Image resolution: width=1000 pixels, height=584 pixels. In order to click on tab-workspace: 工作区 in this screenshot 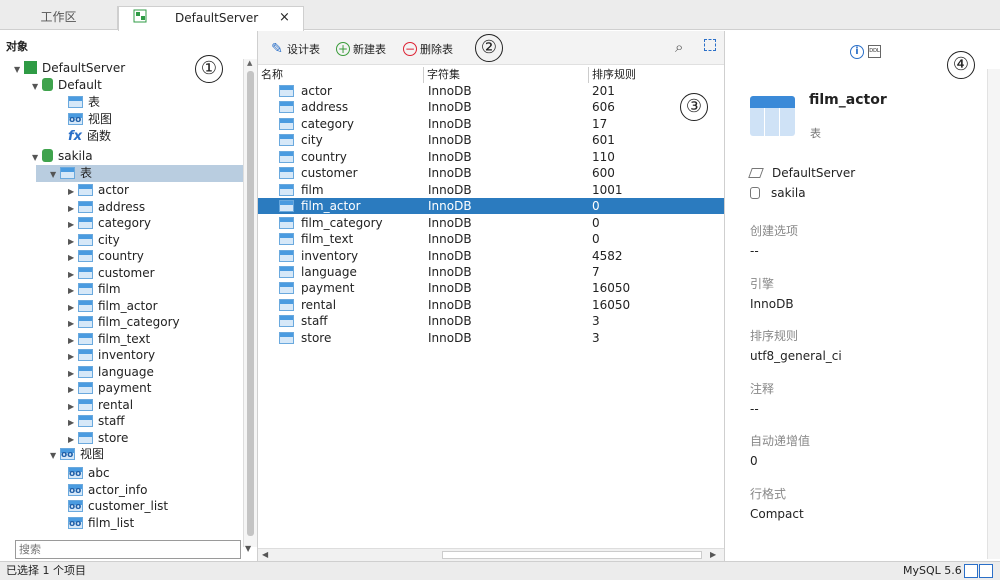, I will do `click(59, 18)`.